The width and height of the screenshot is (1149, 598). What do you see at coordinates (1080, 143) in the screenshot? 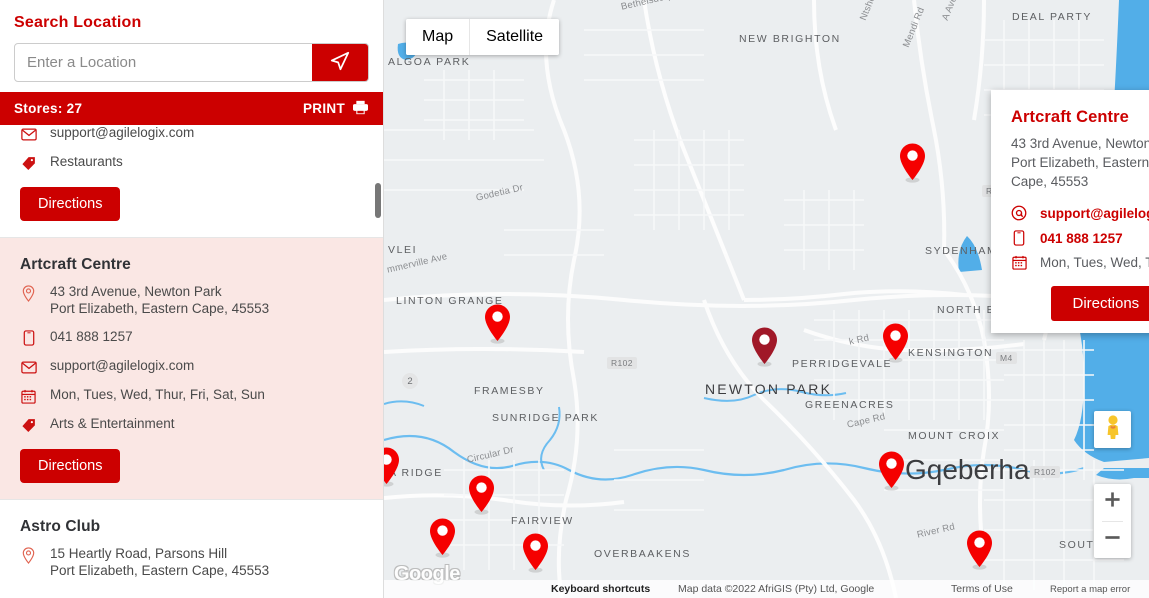
I see `address-line-1: 43 3rd Avenue, Newton Park` at bounding box center [1080, 143].